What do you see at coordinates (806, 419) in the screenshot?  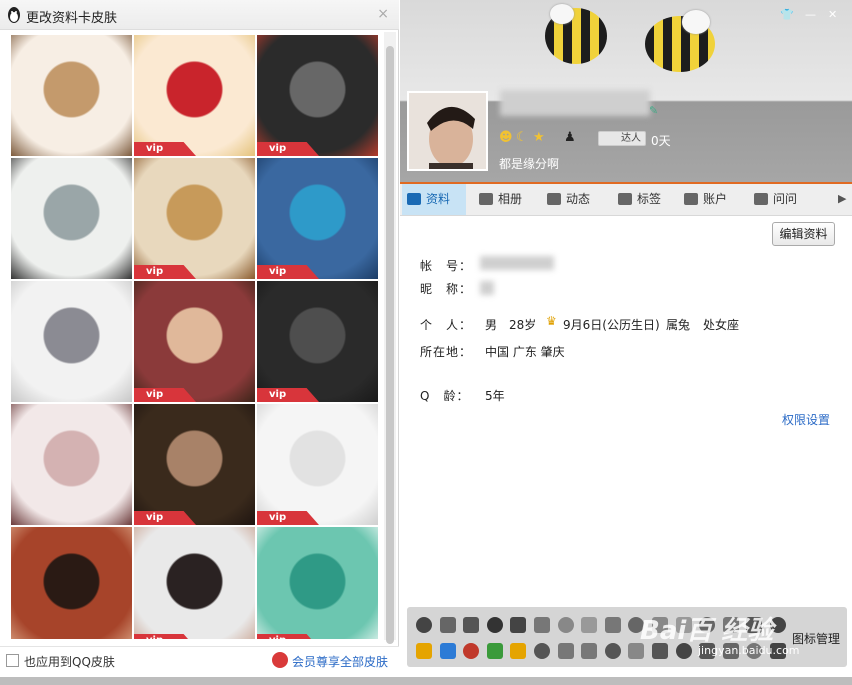 I see `permission-settings-link: 权限设置` at bounding box center [806, 419].